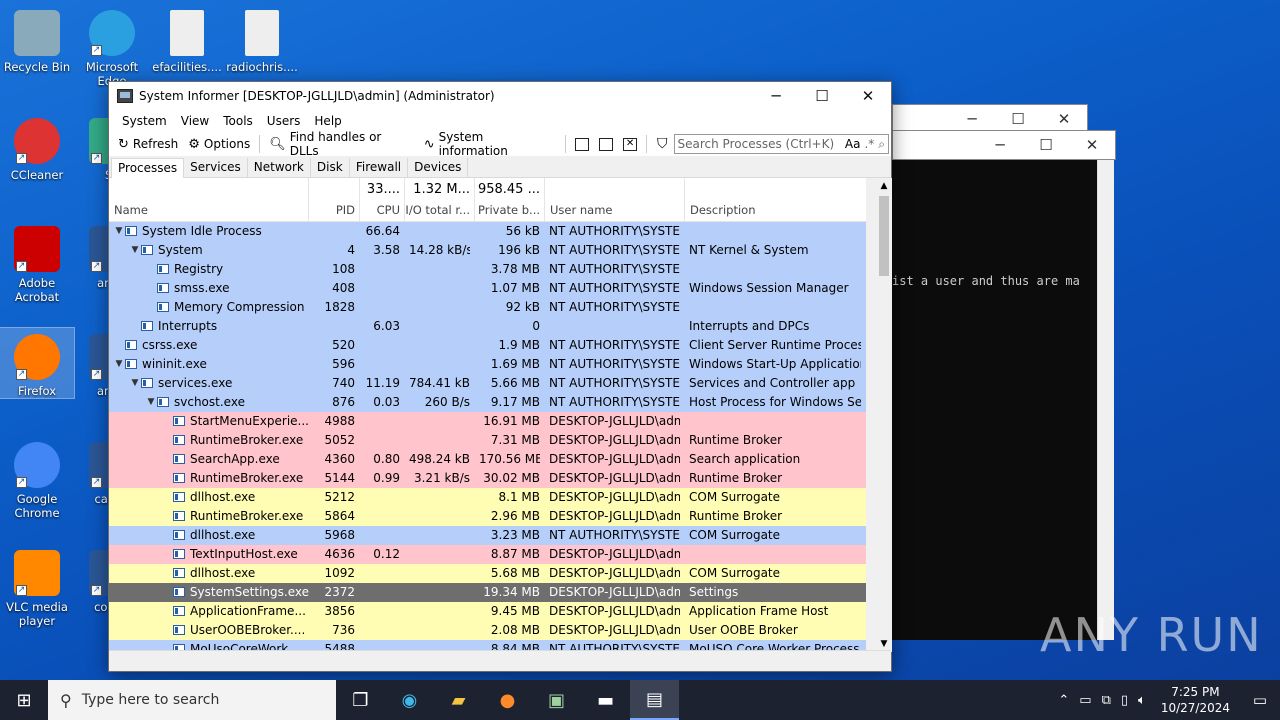 This screenshot has width=1280, height=720. Describe the element at coordinates (606, 144) in the screenshot. I see `window-find-icon` at that location.